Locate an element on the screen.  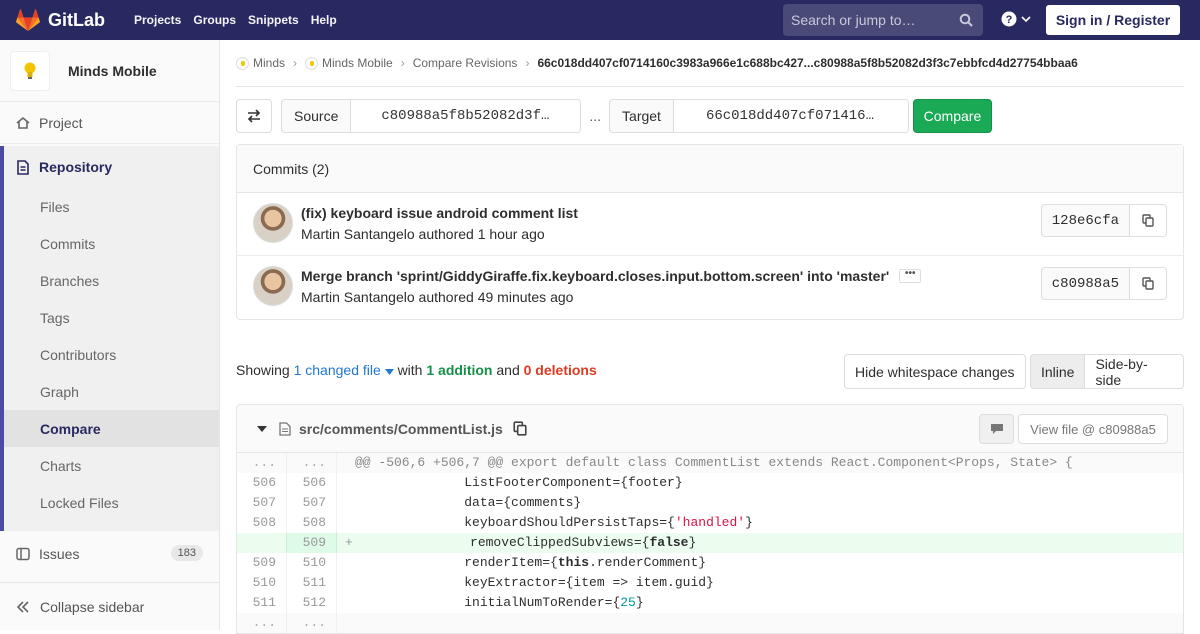
gitlab-tanuki-icon is located at coordinates (28, 20).